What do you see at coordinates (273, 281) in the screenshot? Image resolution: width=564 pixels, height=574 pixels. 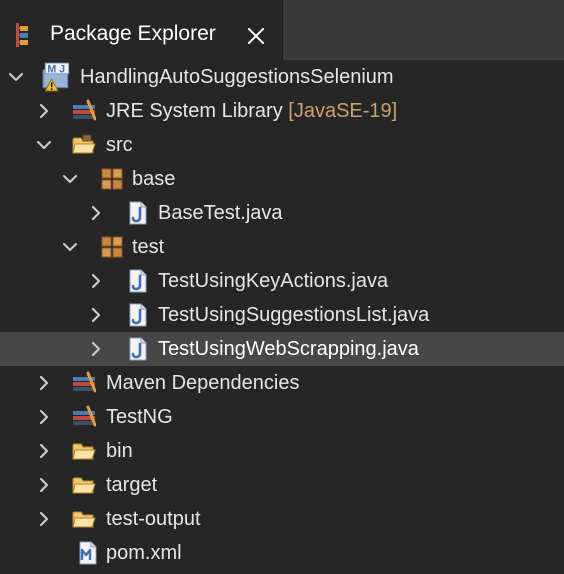 I see `tree-item-label: TestUsingKeyActions.java` at bounding box center [273, 281].